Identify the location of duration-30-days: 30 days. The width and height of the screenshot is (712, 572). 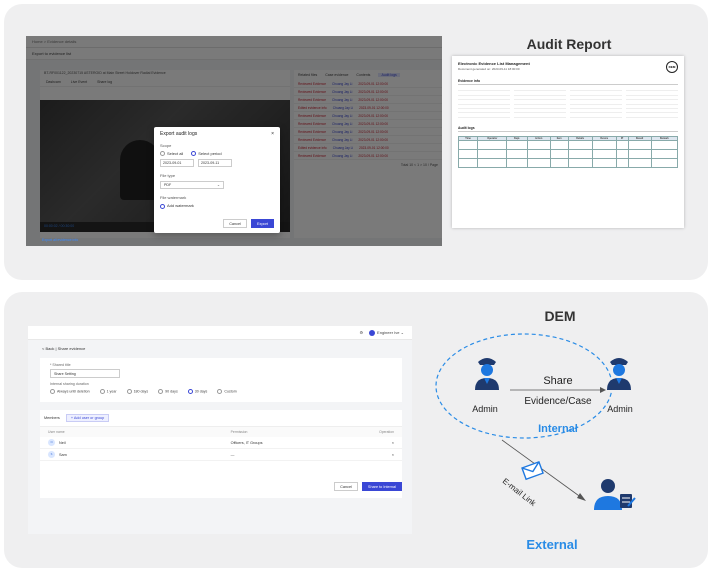
(197, 391).